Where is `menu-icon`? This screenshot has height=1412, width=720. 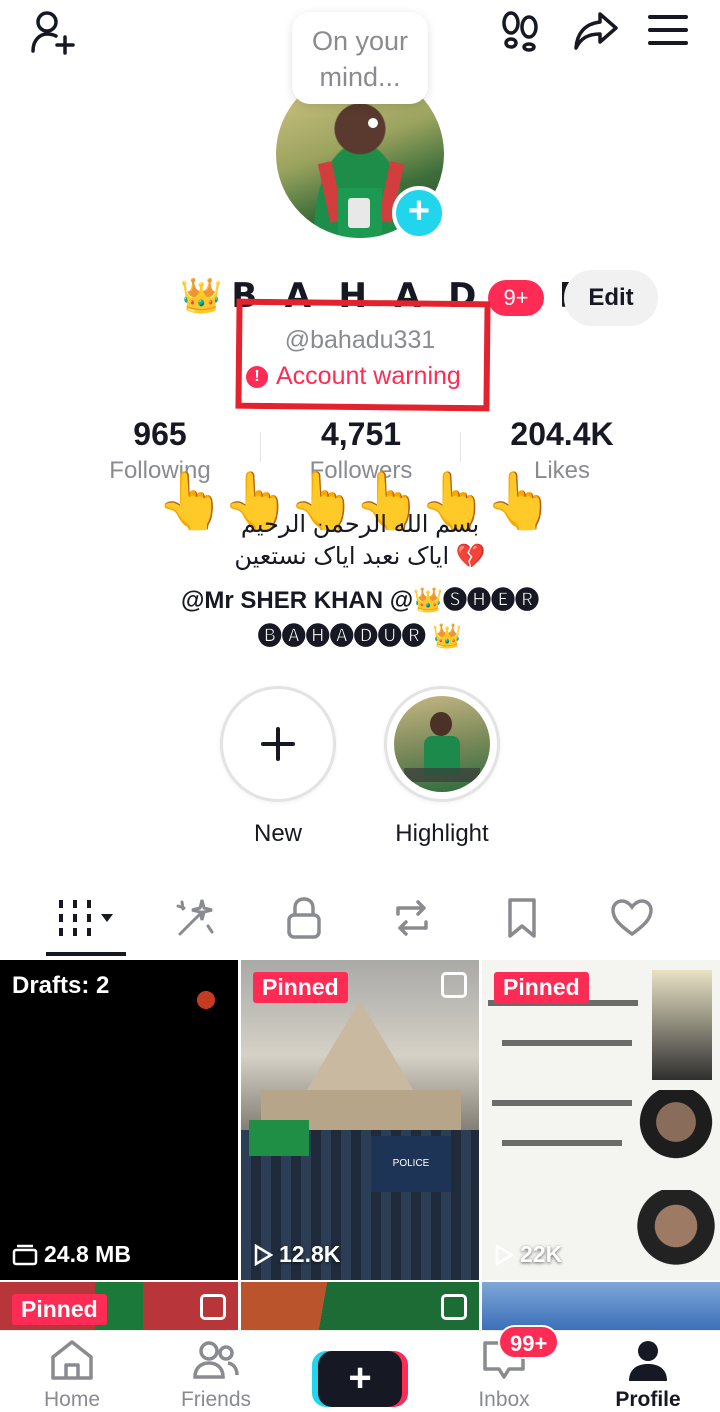 menu-icon is located at coordinates (668, 30).